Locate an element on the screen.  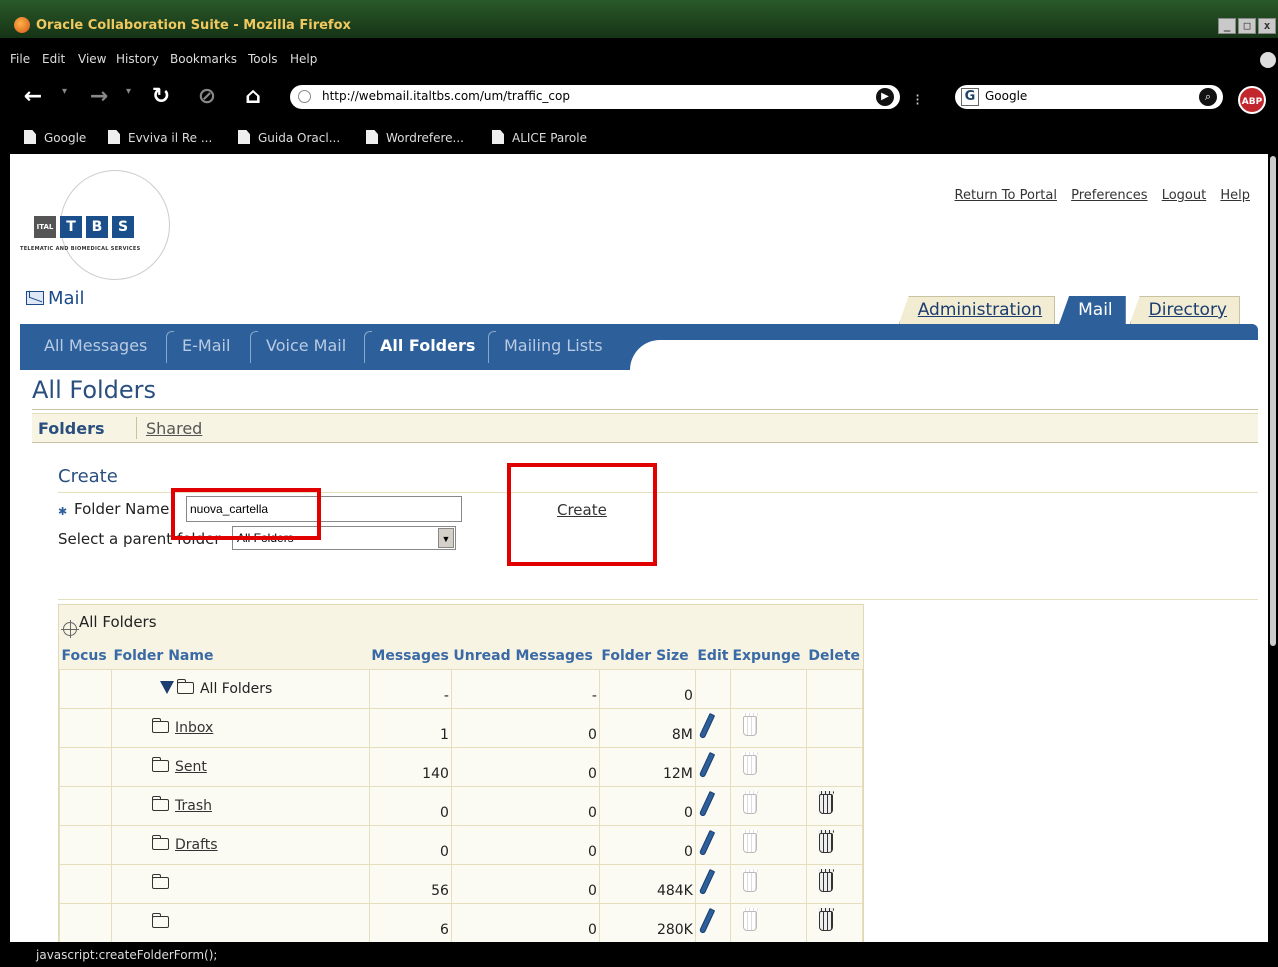
folder-subnav: Folders Shared is located at coordinates (645, 428).